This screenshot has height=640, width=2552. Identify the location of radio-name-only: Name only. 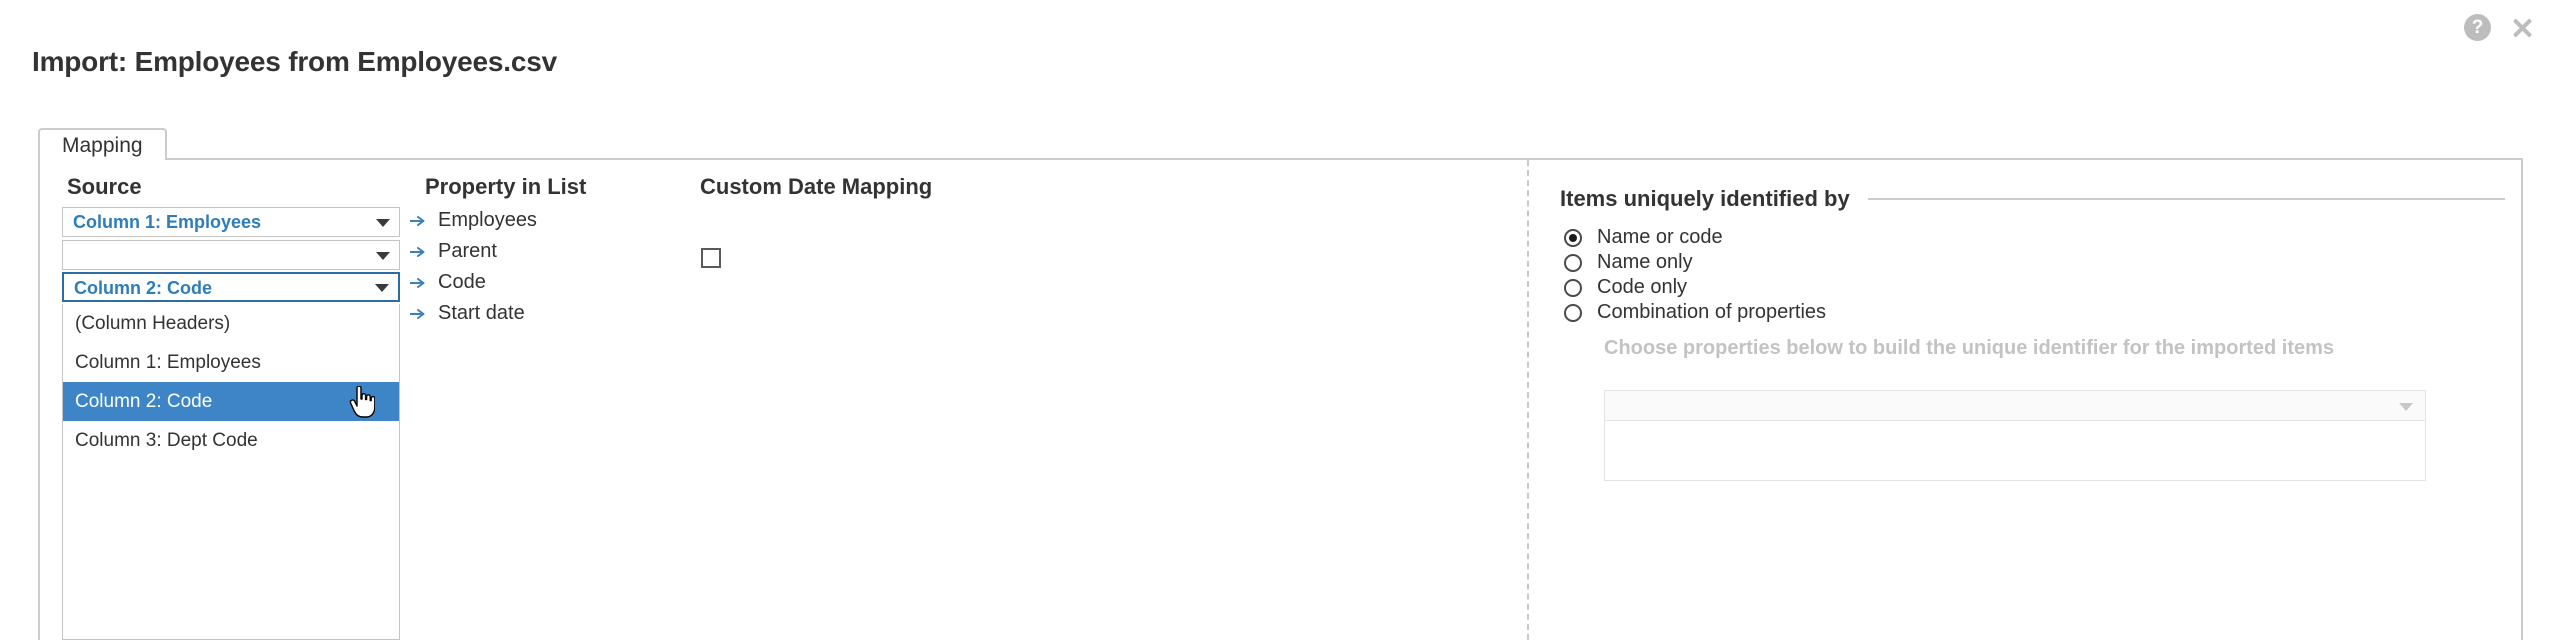
(1628, 262).